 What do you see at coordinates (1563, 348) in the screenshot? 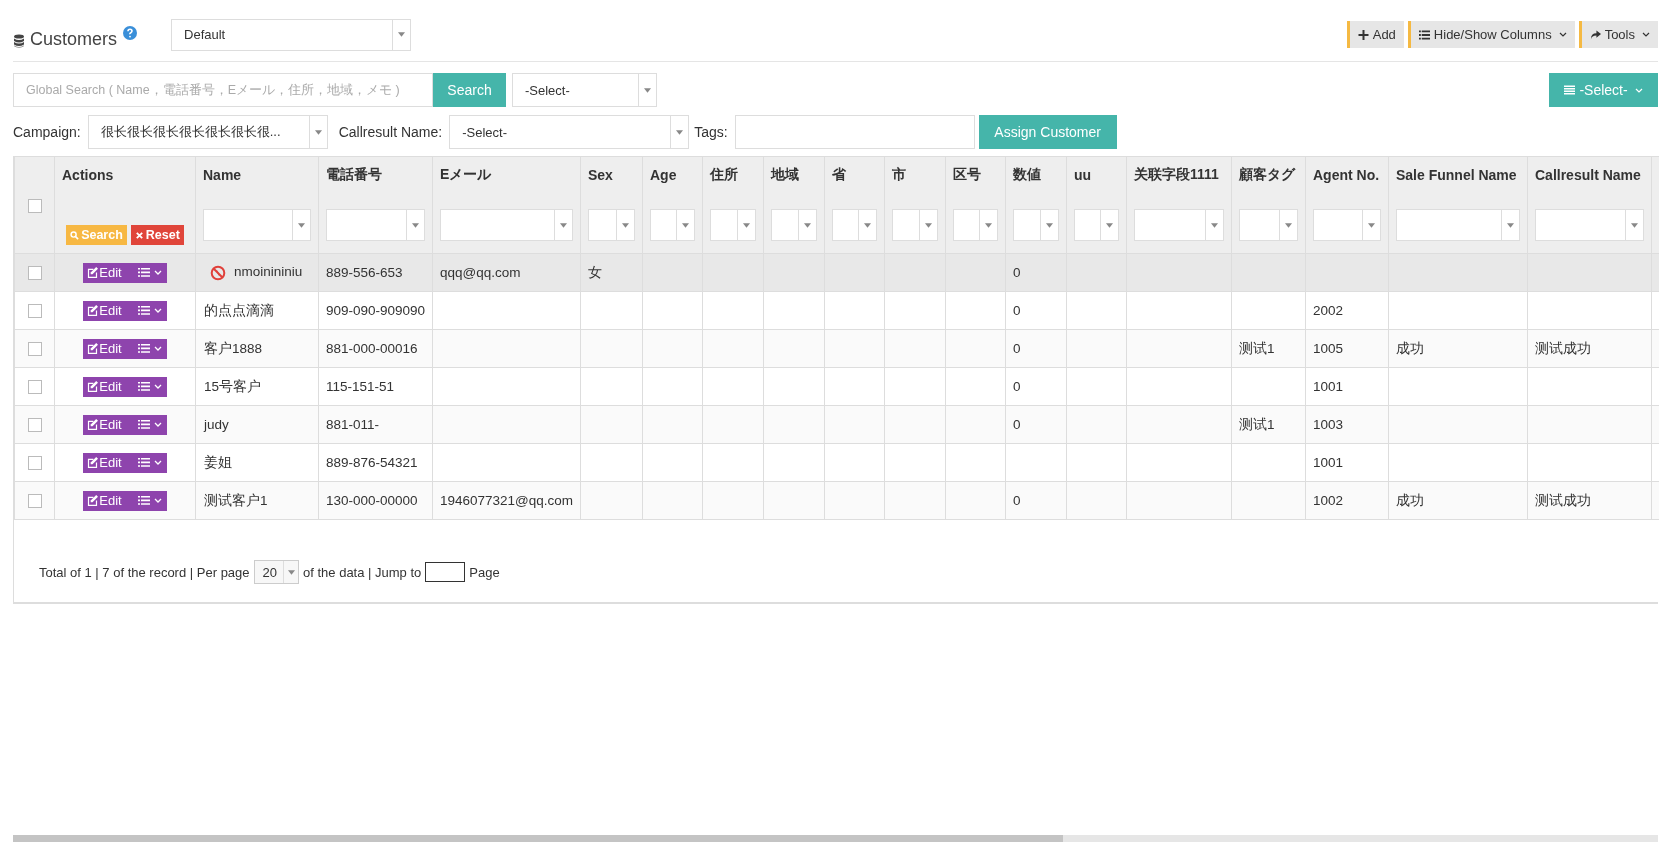
I see `table-cell: 测试成功` at bounding box center [1563, 348].